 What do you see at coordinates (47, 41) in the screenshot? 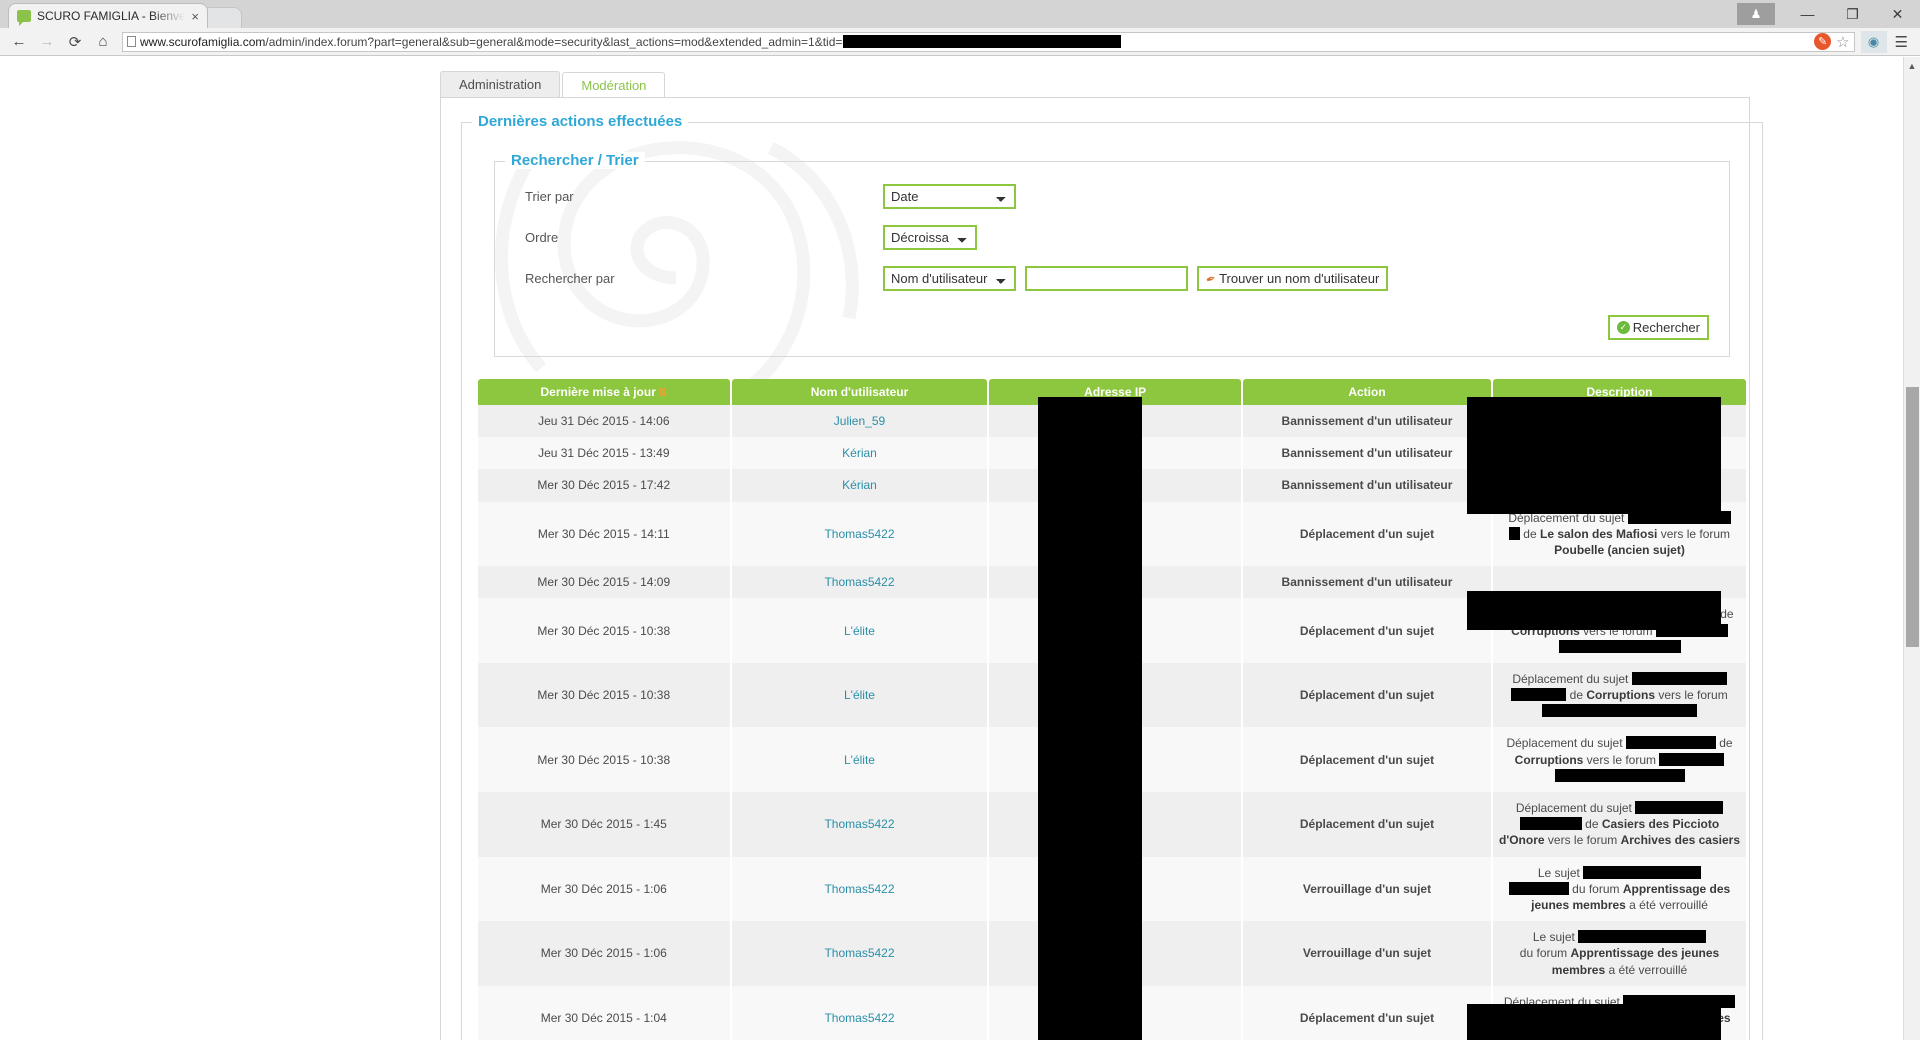
I see `forward-icon: →` at bounding box center [47, 41].